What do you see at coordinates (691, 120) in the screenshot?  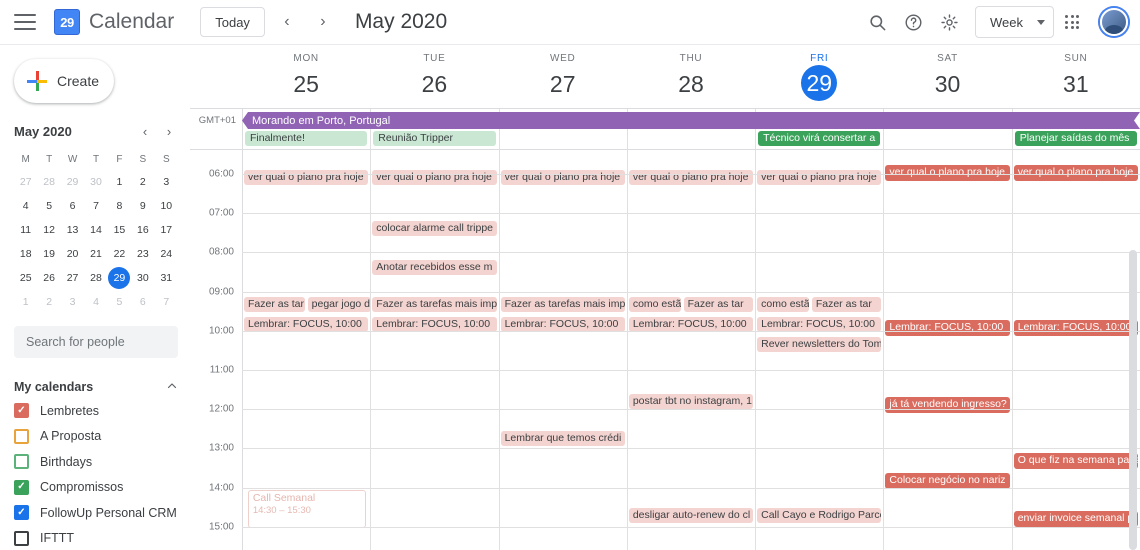 I see `all-day-banner-event: Morando em Porto, Portugal` at bounding box center [691, 120].